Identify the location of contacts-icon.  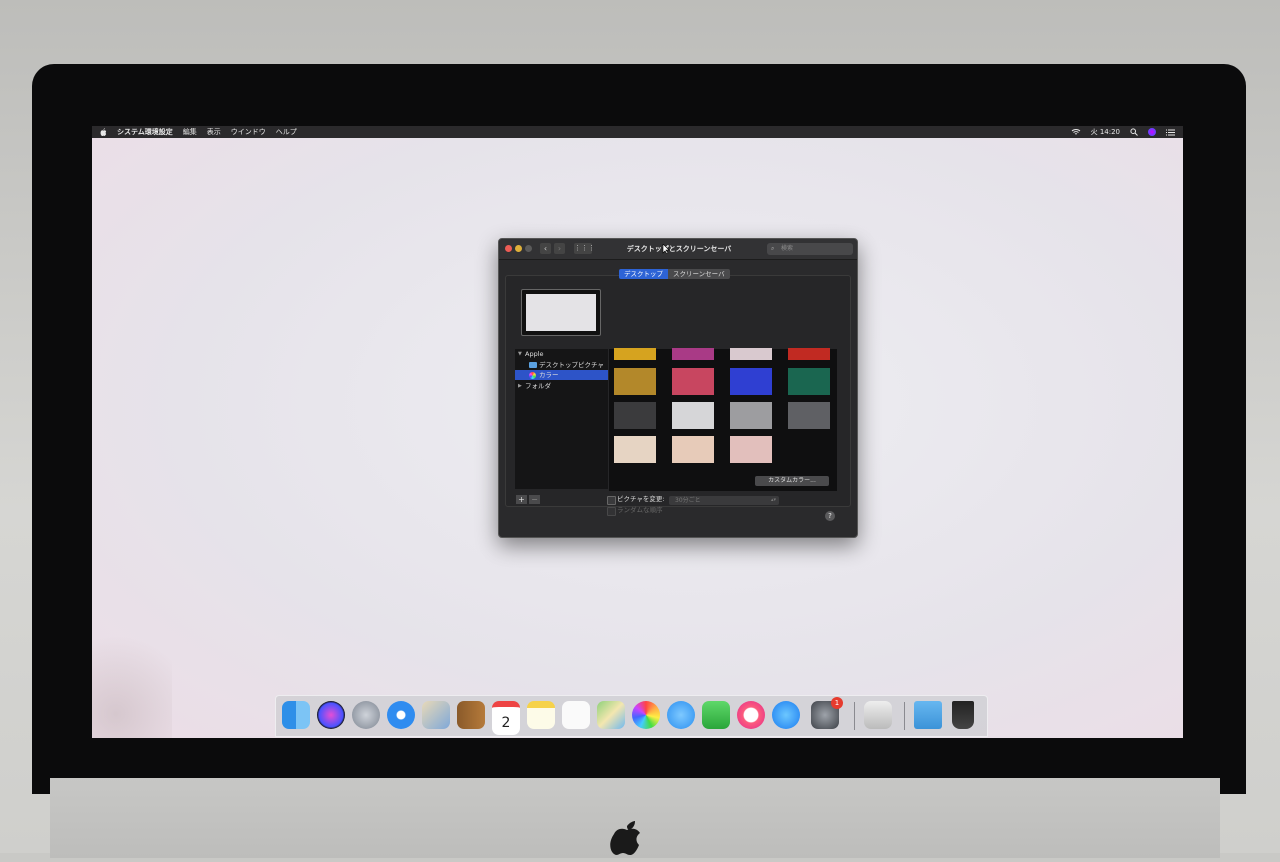
(471, 715).